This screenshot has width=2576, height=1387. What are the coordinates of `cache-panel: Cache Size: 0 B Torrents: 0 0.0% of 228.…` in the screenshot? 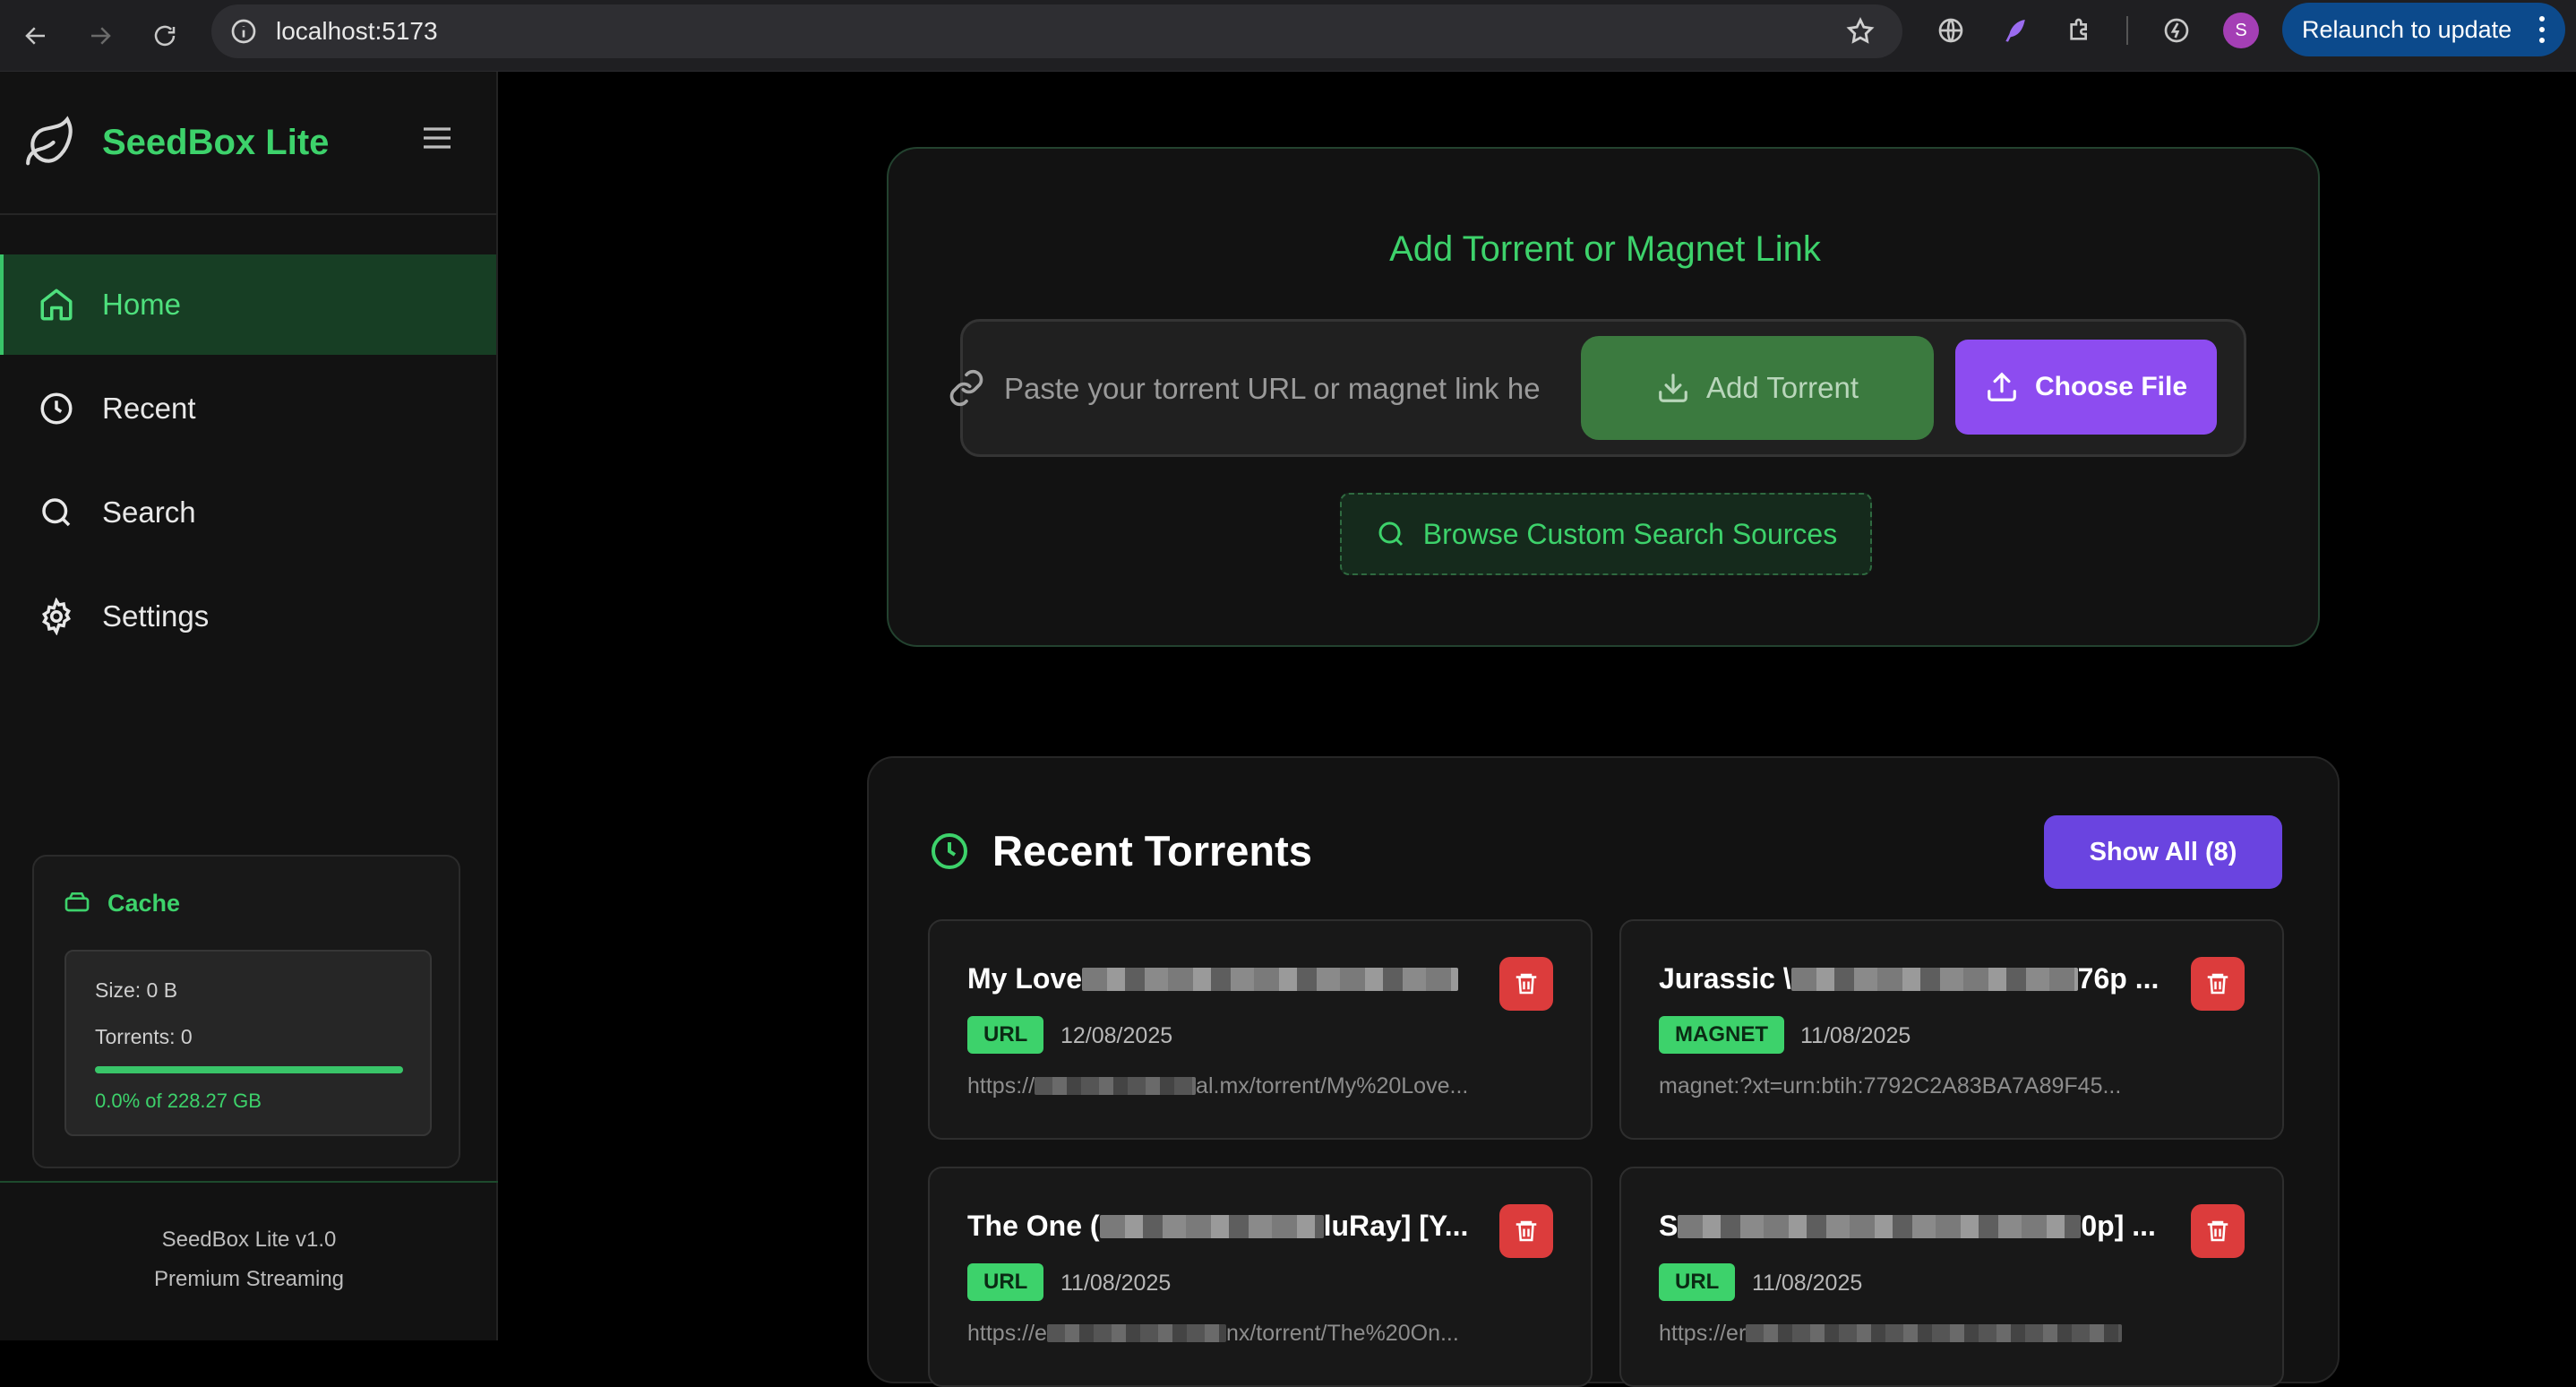 It's located at (246, 1011).